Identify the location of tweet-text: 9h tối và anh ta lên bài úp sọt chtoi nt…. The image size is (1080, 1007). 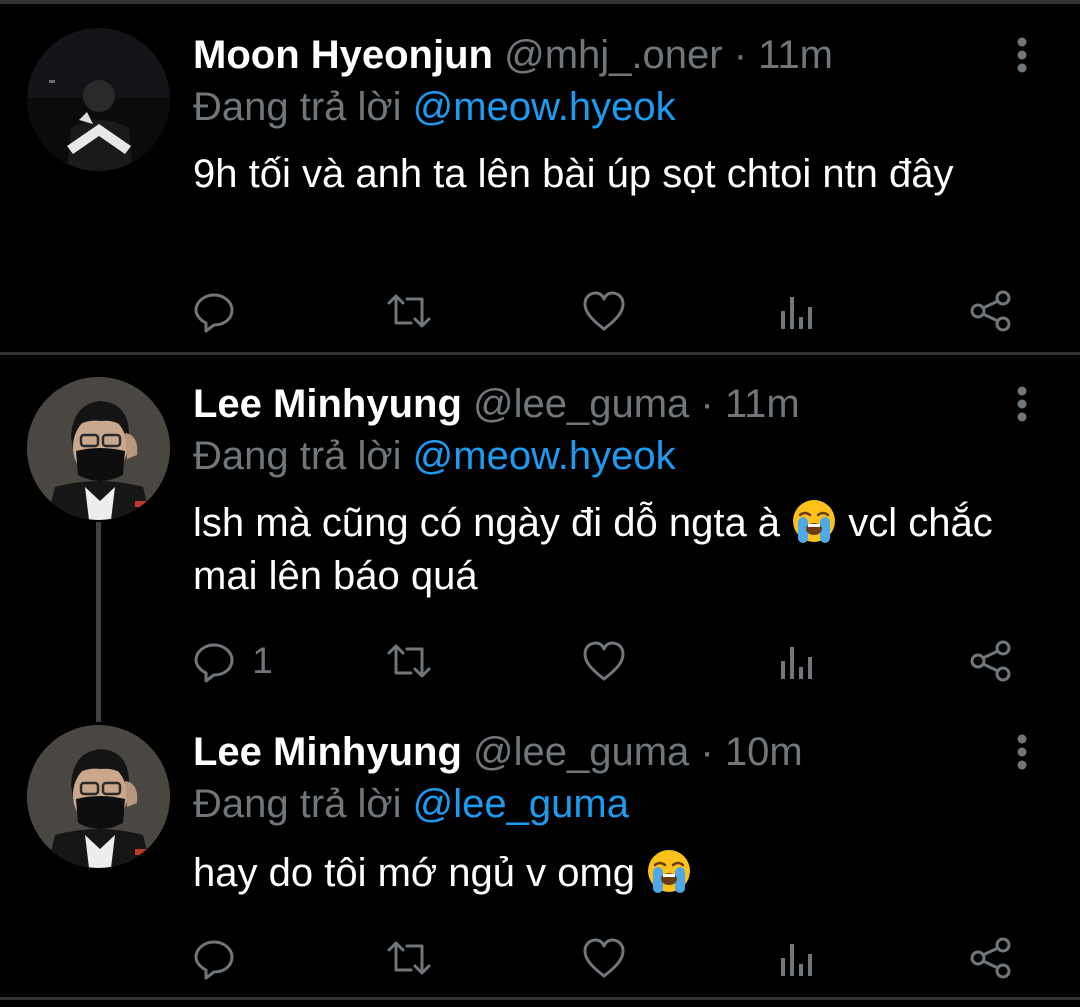
(573, 174).